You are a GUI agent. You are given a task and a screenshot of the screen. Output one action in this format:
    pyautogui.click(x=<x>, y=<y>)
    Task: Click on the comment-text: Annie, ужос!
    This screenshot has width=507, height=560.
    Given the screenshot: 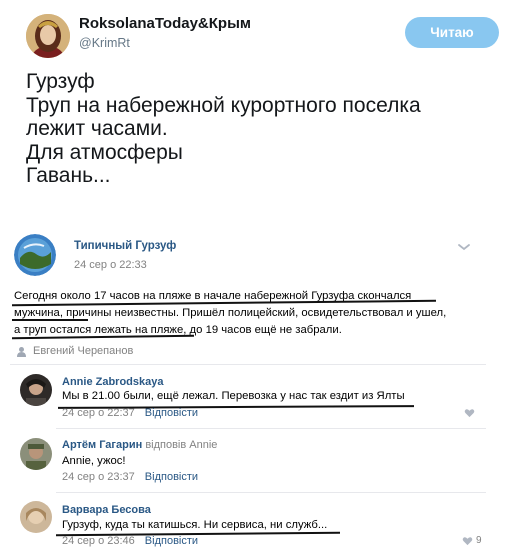 What is the action you would take?
    pyautogui.click(x=94, y=461)
    